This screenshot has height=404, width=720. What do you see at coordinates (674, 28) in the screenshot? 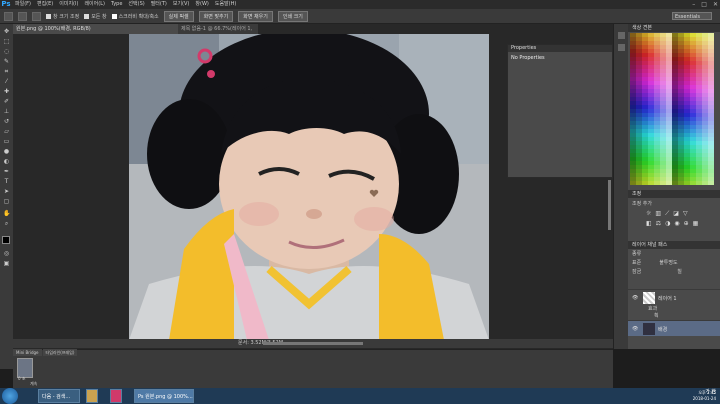
I see `swatches-title: 색상 견본` at bounding box center [674, 28].